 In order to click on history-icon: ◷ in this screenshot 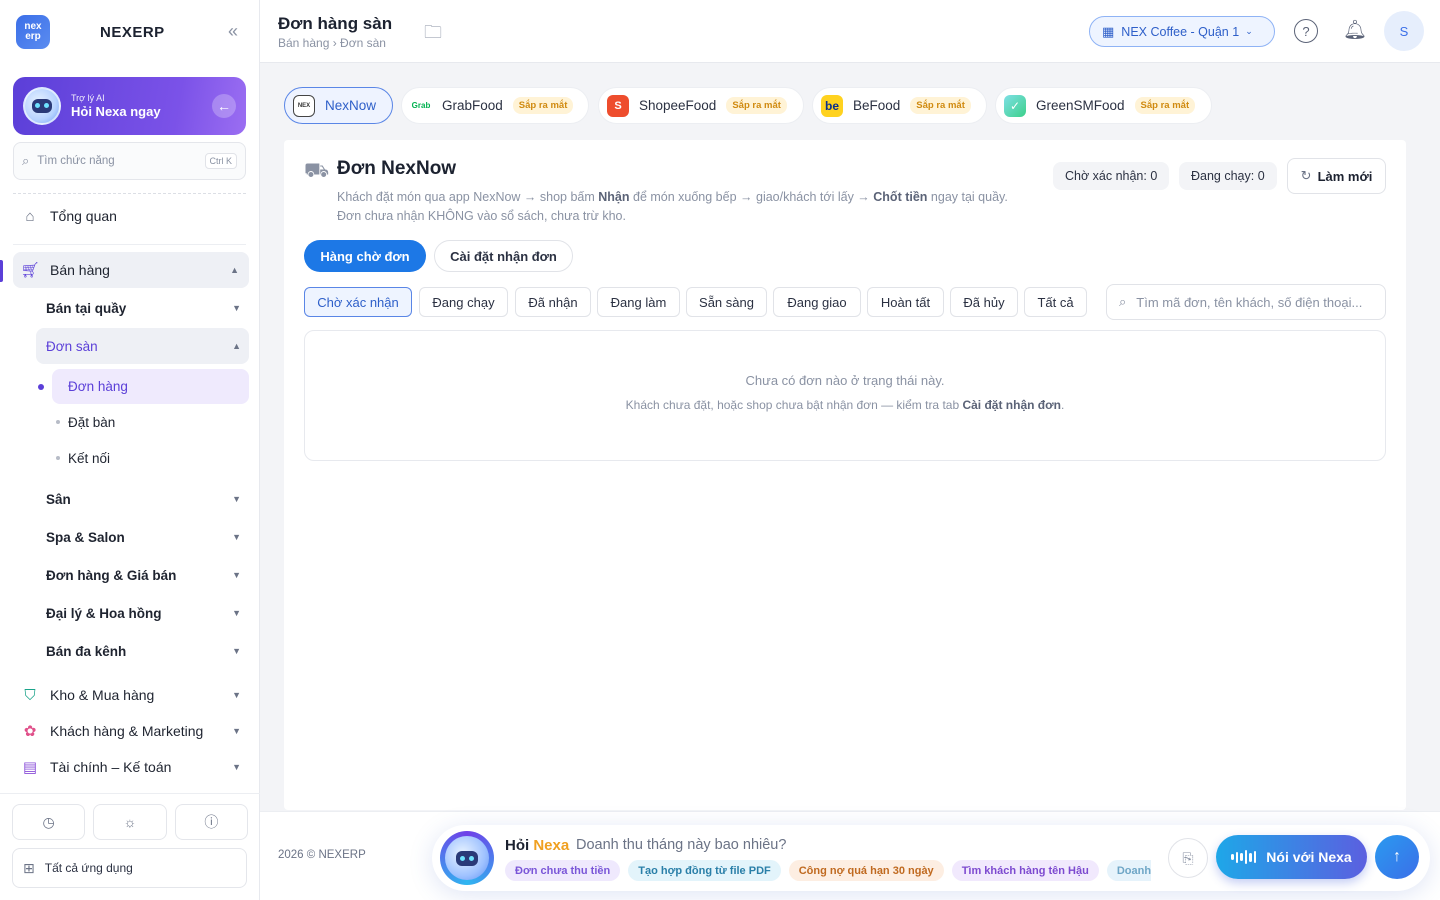, I will do `click(49, 822)`.